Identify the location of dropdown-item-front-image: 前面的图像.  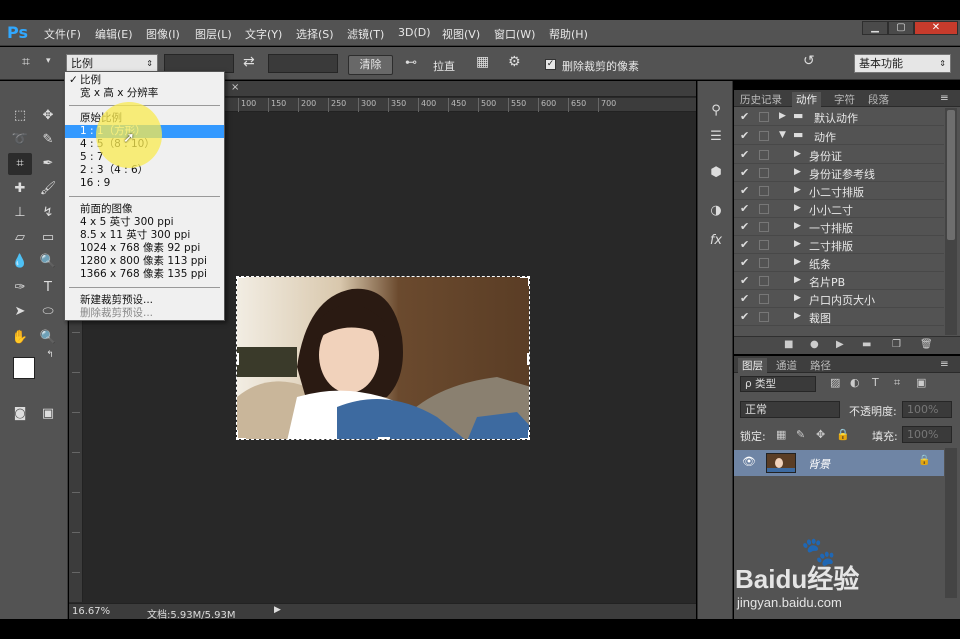
(144, 209).